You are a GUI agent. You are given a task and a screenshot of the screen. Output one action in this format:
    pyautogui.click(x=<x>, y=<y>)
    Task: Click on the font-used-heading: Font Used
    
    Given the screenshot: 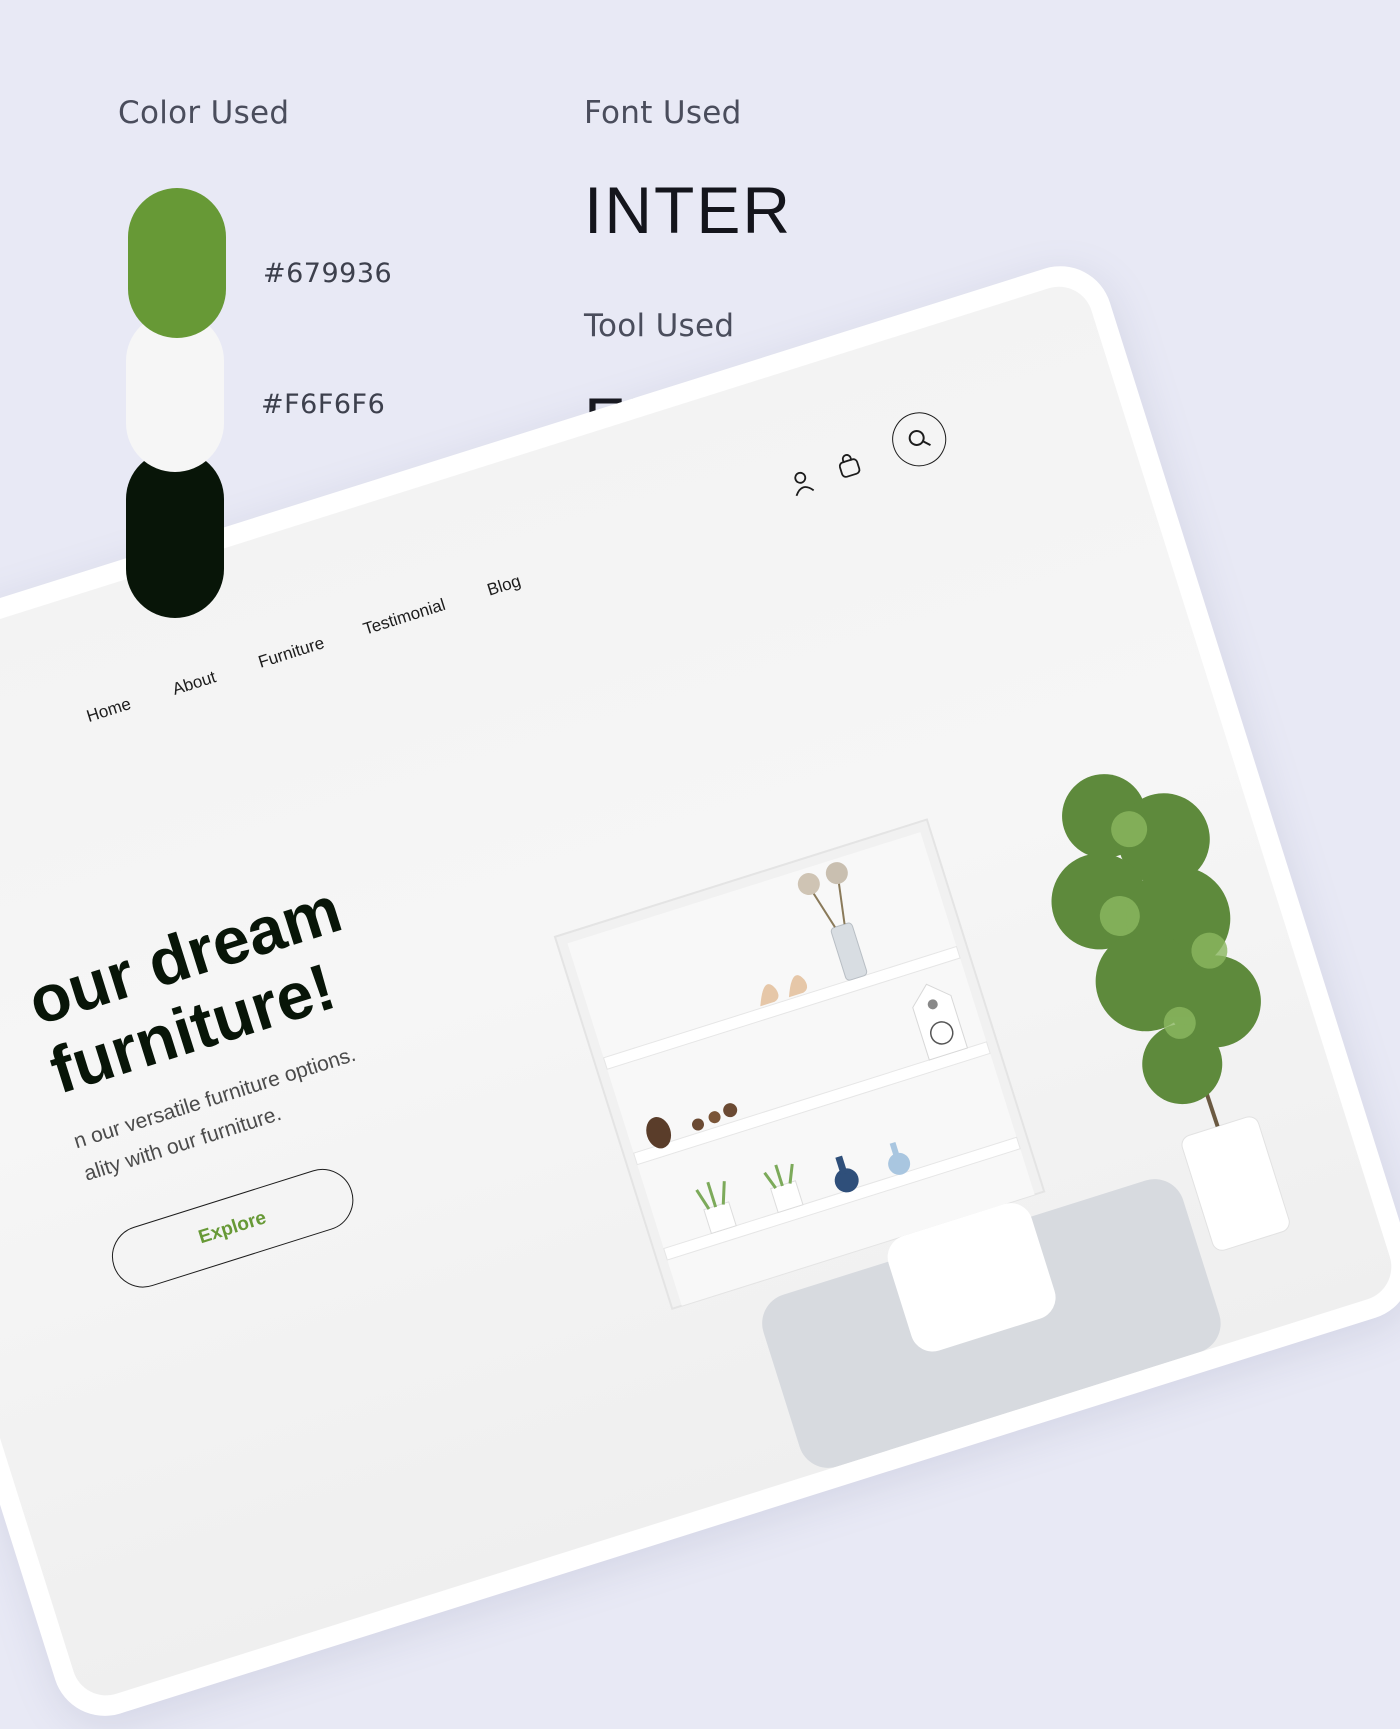 What is the action you would take?
    pyautogui.click(x=663, y=113)
    